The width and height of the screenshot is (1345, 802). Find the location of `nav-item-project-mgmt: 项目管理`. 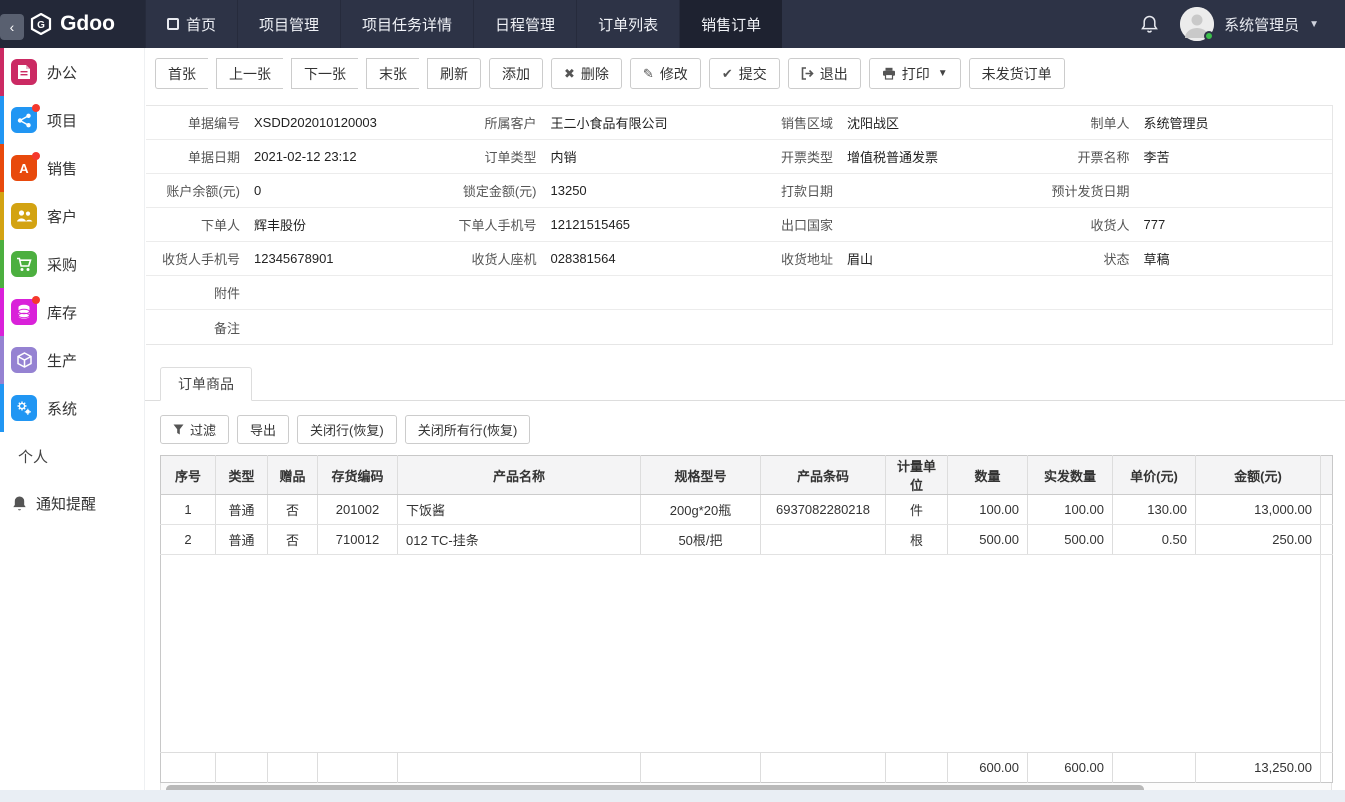

nav-item-project-mgmt: 项目管理 is located at coordinates (289, 24).